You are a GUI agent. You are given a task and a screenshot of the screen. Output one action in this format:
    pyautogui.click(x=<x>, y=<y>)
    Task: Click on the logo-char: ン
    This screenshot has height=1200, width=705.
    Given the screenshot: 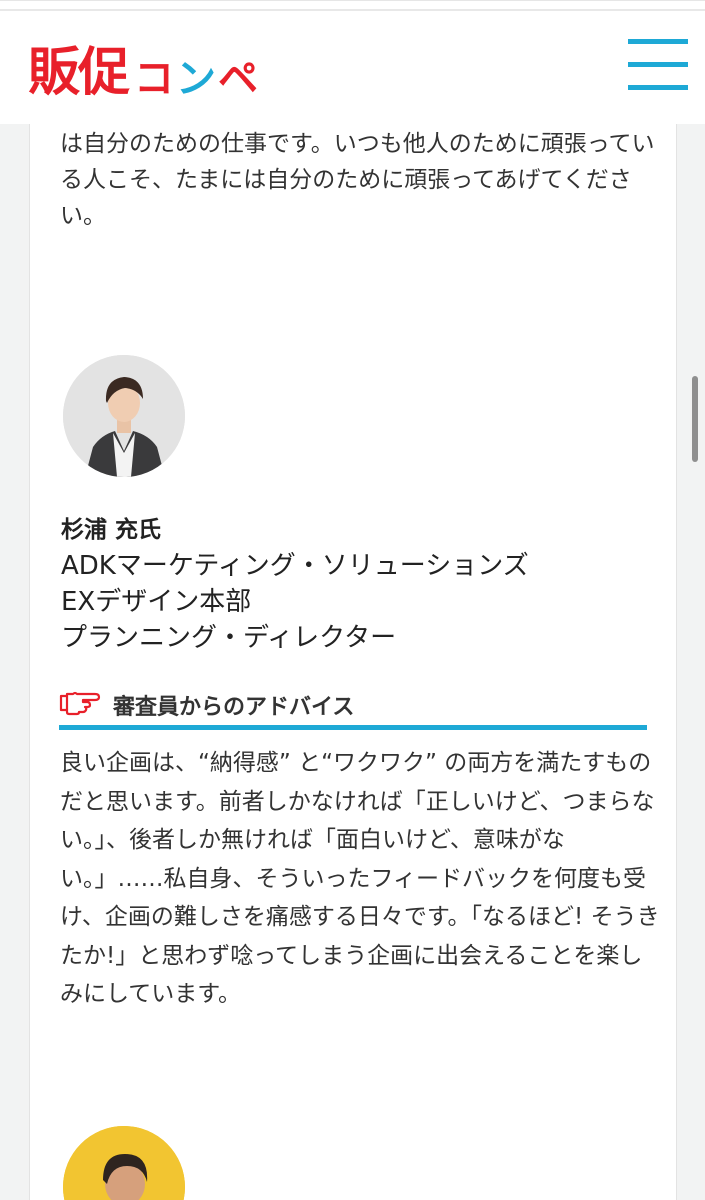 What is the action you would take?
    pyautogui.click(x=196, y=79)
    